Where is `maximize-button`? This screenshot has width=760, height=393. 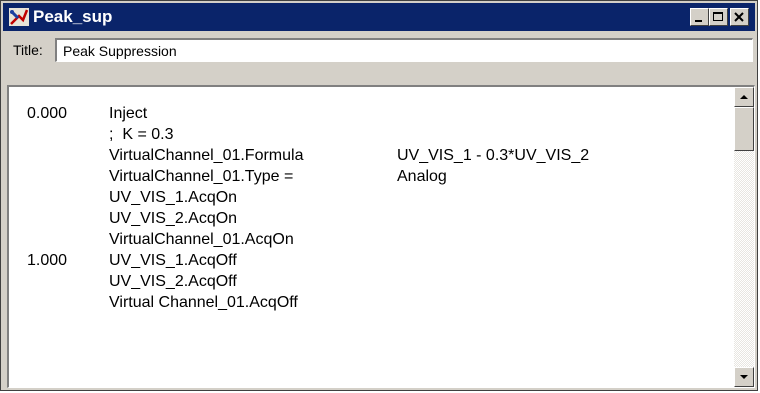
maximize-button is located at coordinates (718, 17).